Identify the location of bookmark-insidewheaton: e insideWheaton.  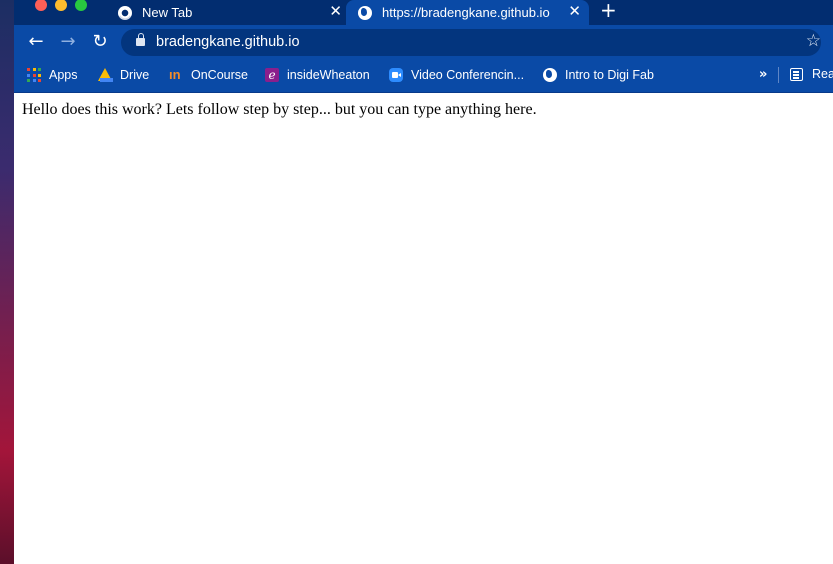
(317, 75).